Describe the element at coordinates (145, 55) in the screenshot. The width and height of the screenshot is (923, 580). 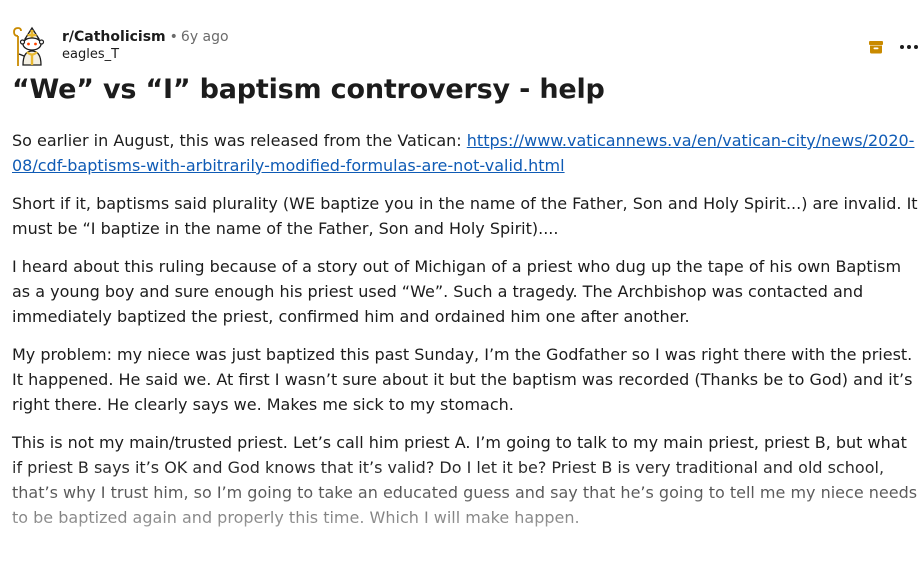
I see `author-link: eagles_T` at that location.